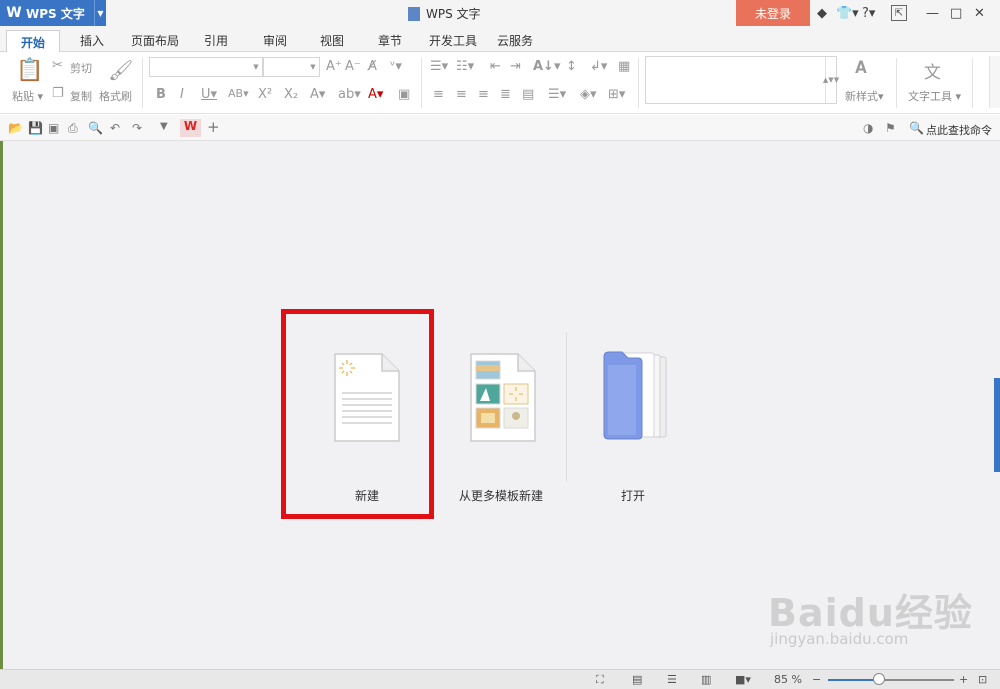  I want to click on close-icon: ✕, so click(979, 13).